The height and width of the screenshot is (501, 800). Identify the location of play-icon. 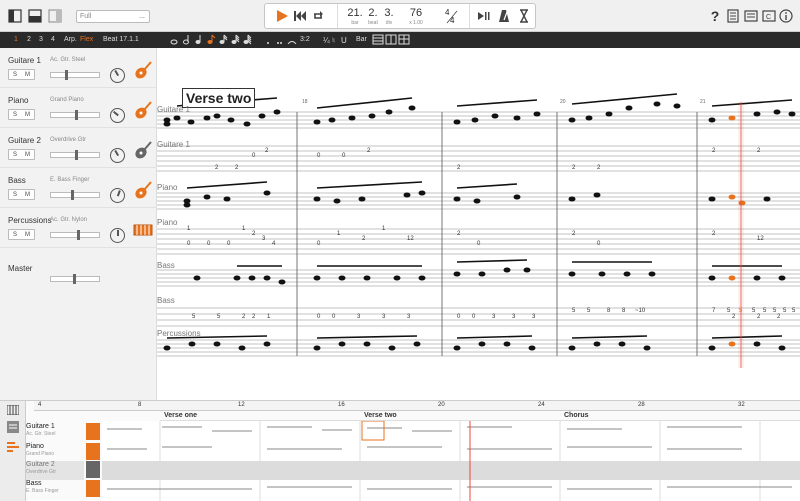
(282, 16).